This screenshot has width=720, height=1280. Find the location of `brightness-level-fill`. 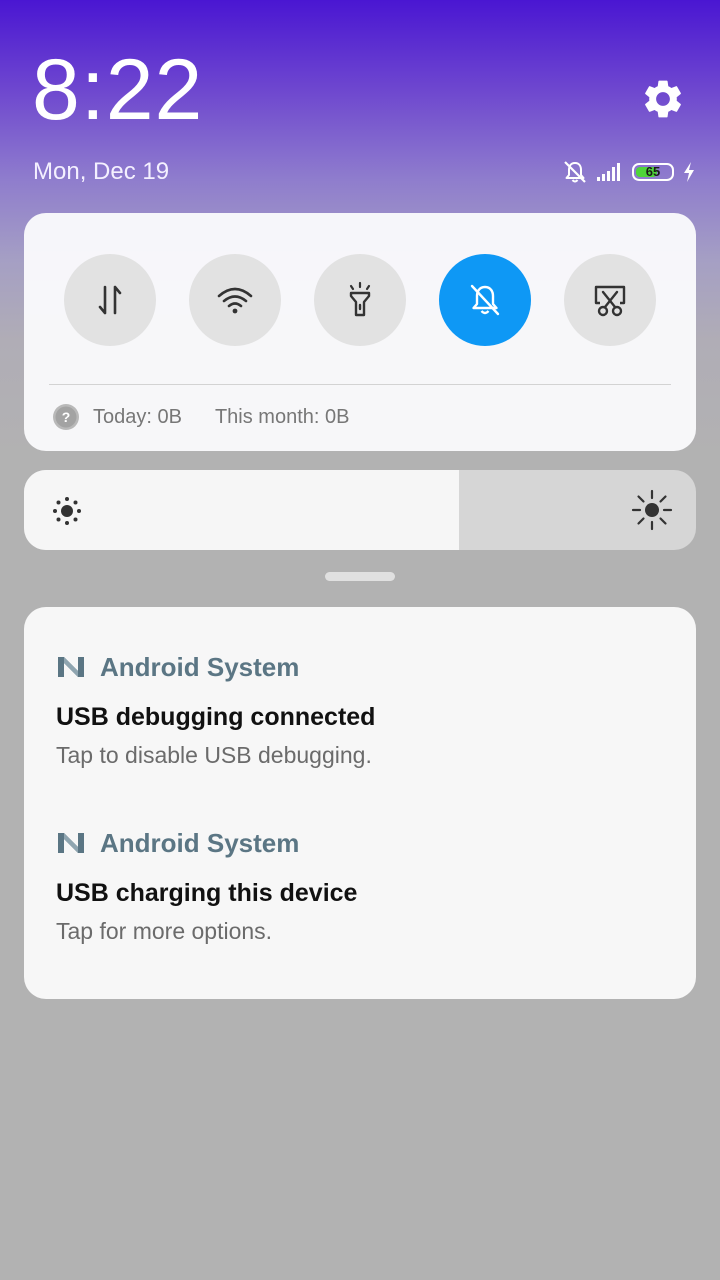

brightness-level-fill is located at coordinates (241, 510).